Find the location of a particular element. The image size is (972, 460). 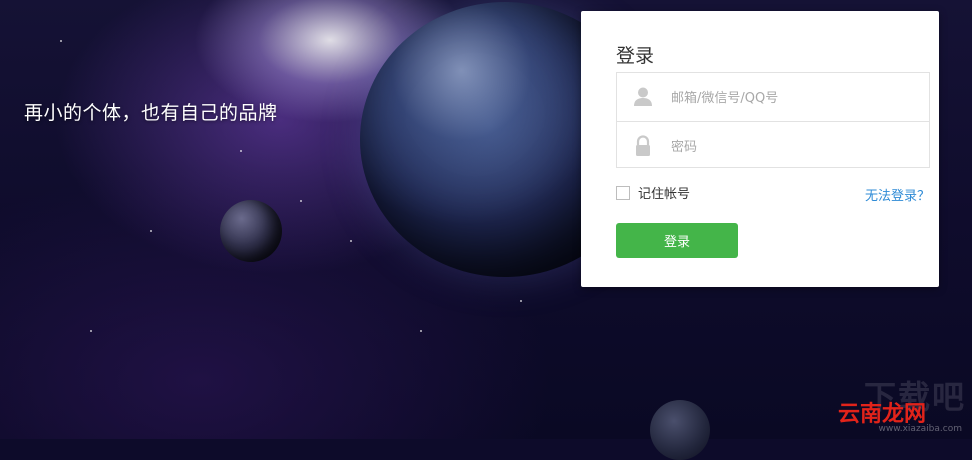

cannot-login-link: 无法登录？ is located at coordinates (897, 194).